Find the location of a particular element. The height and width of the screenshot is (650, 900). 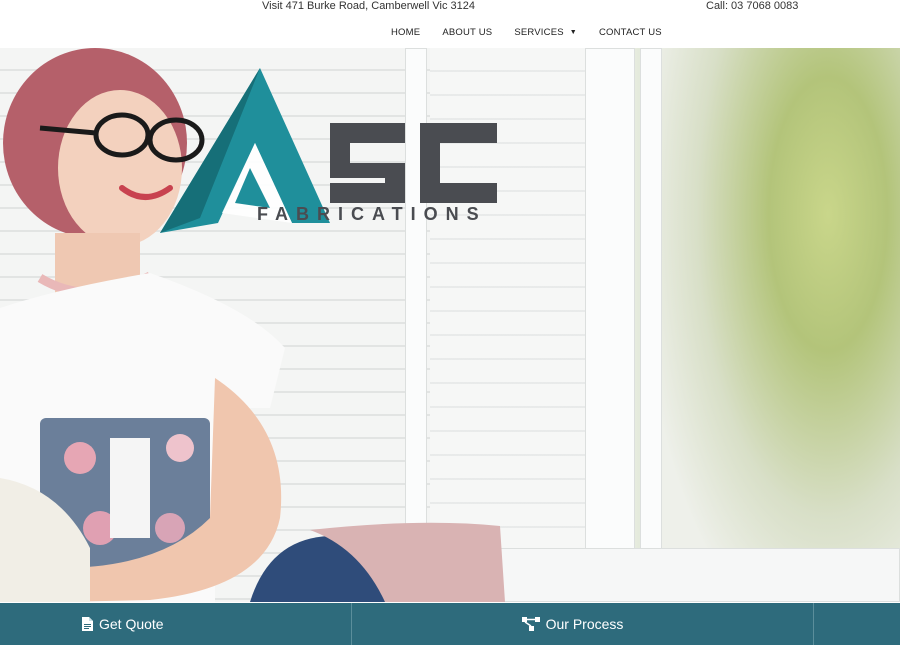

phone-link: Call: 03 7068 0083 is located at coordinates (752, 6).